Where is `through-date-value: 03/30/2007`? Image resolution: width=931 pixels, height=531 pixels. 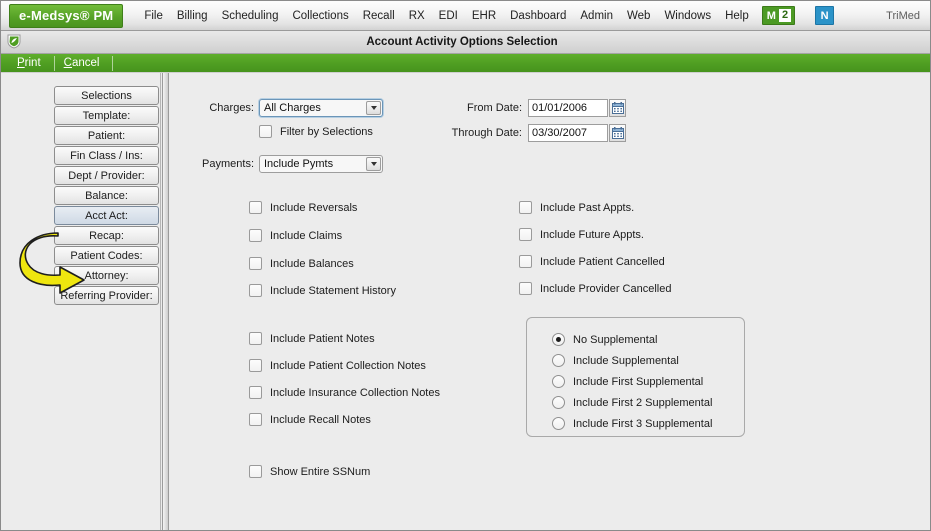
through-date-value: 03/30/2007 is located at coordinates (560, 133).